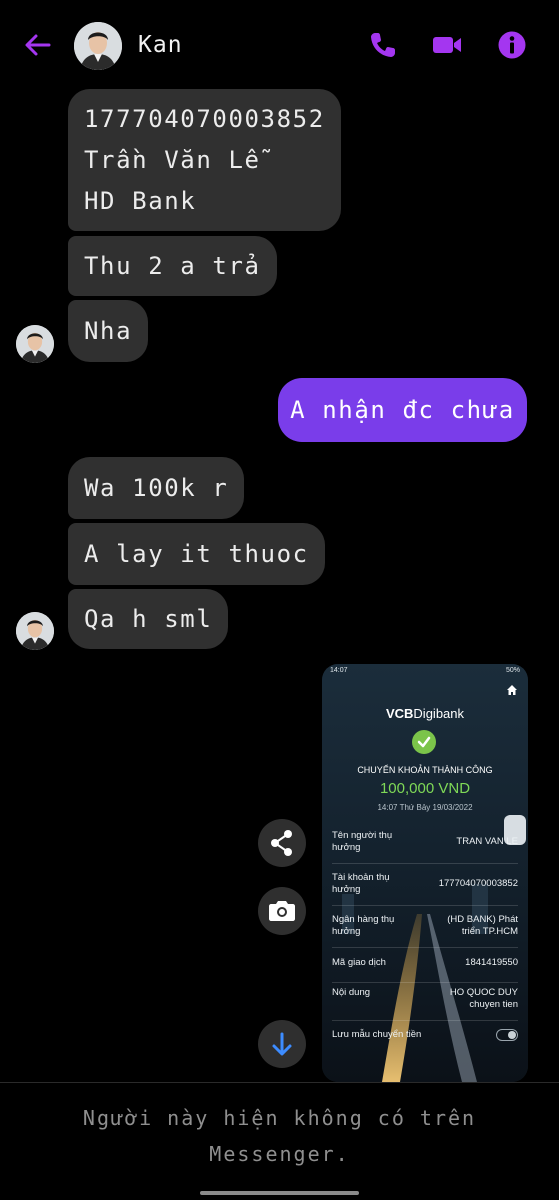 This screenshot has width=559, height=1200. What do you see at coordinates (425, 770) in the screenshot?
I see `transfer-status: CHUYỂN KHOẢN THÀNH CÔNG` at bounding box center [425, 770].